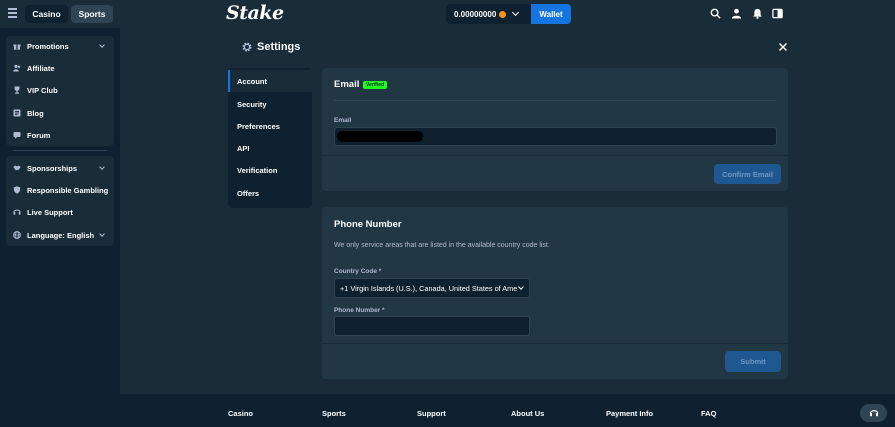  What do you see at coordinates (50, 212) in the screenshot?
I see `sidebar-item-label: Live Support` at bounding box center [50, 212].